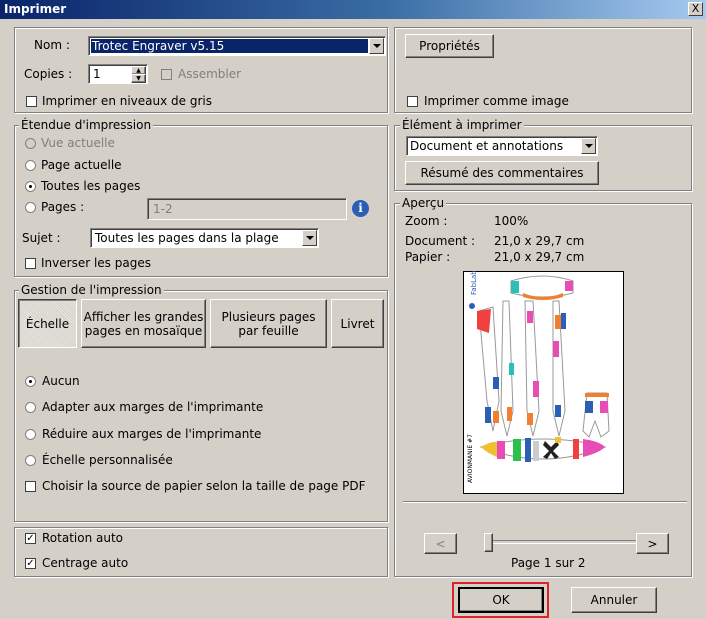 This screenshot has height=619, width=706. What do you see at coordinates (472, 306) in the screenshot?
I see `fablab-logo-icon` at bounding box center [472, 306].